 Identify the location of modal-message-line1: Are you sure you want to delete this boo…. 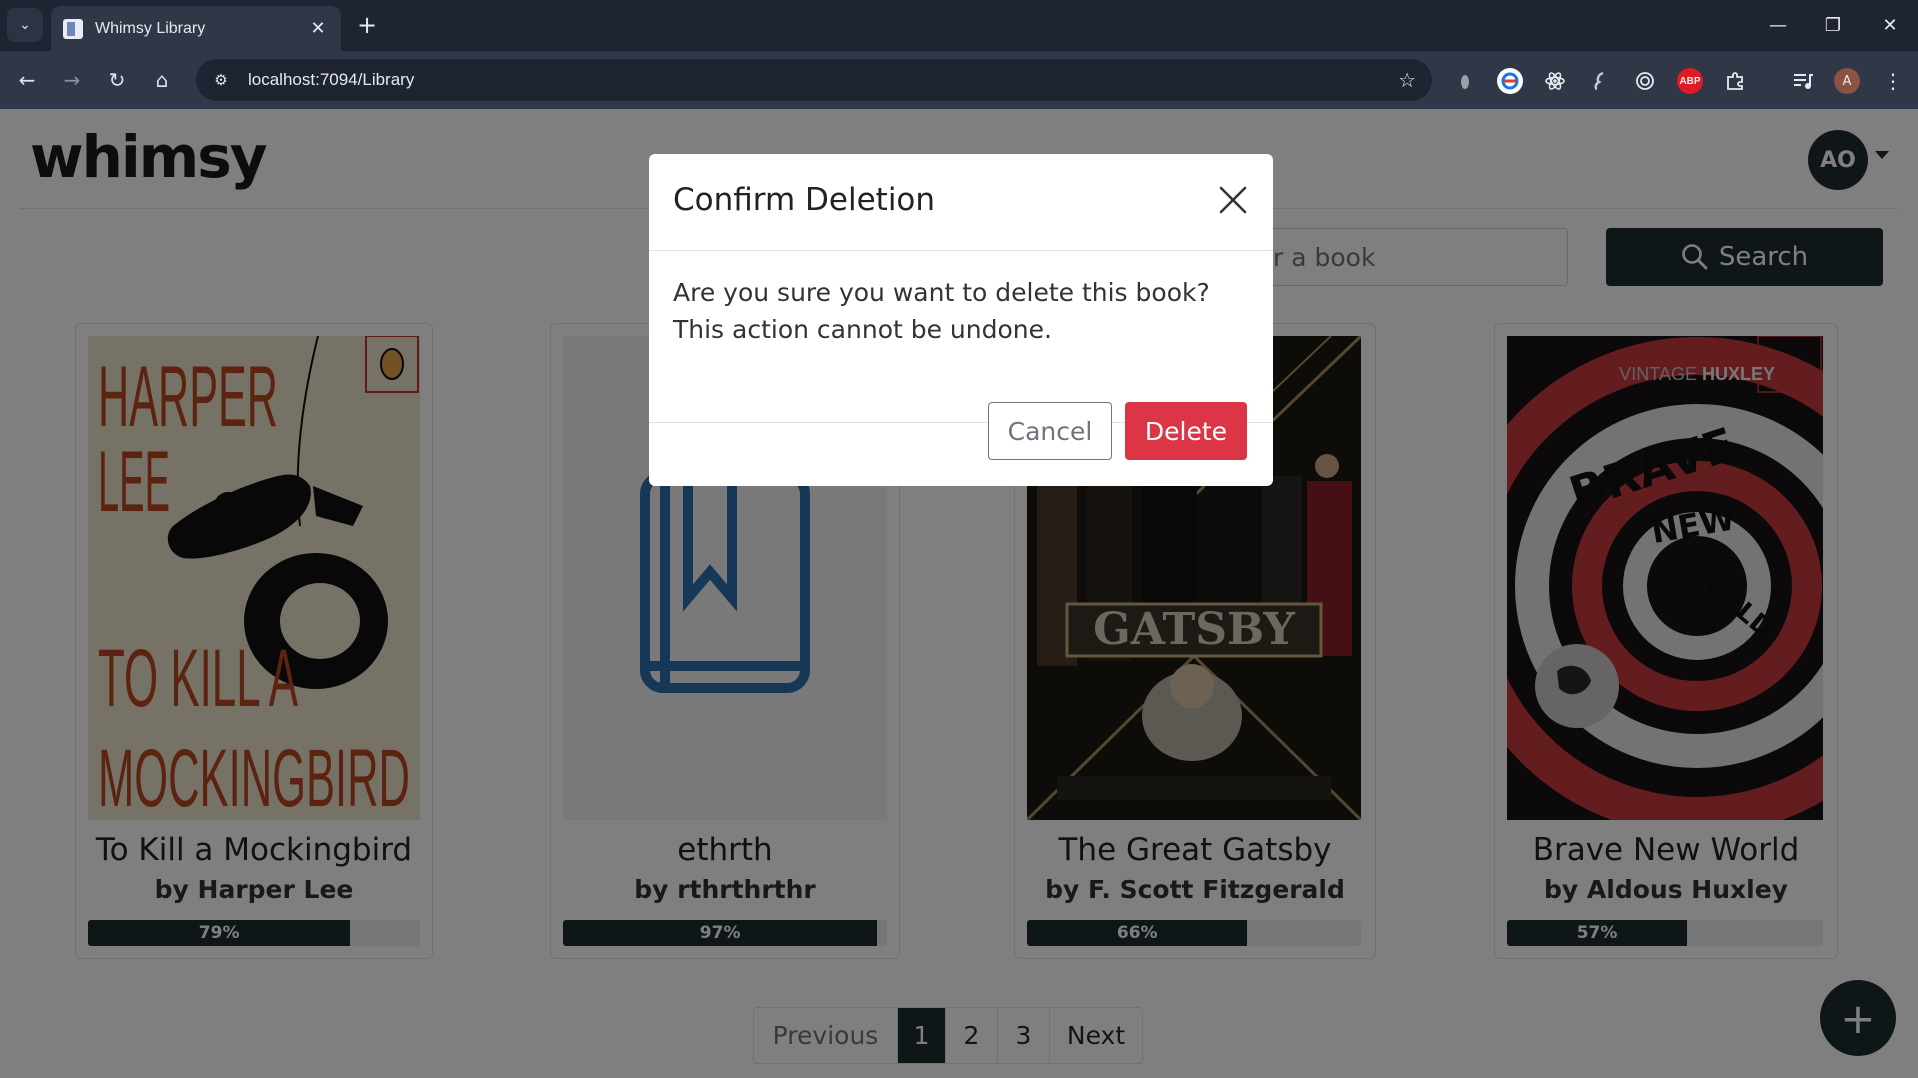
(941, 292).